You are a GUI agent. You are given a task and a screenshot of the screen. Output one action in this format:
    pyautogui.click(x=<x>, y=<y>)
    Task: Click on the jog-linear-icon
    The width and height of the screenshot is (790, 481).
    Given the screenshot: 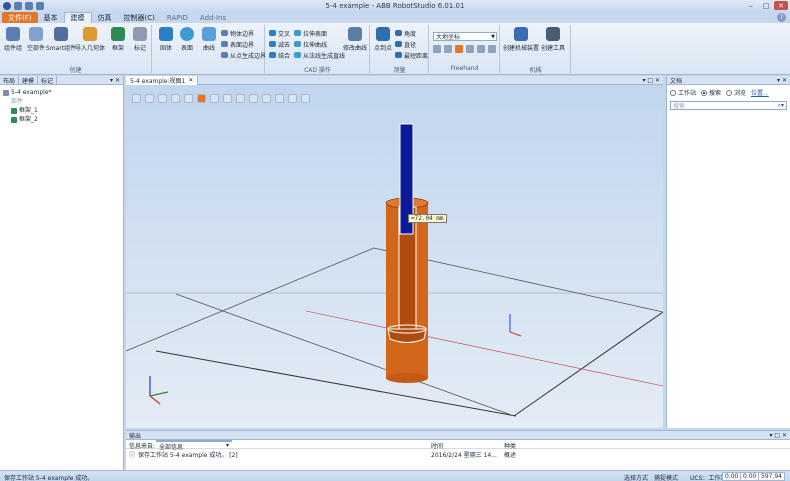 What is the action you would take?
    pyautogui.click(x=470, y=49)
    